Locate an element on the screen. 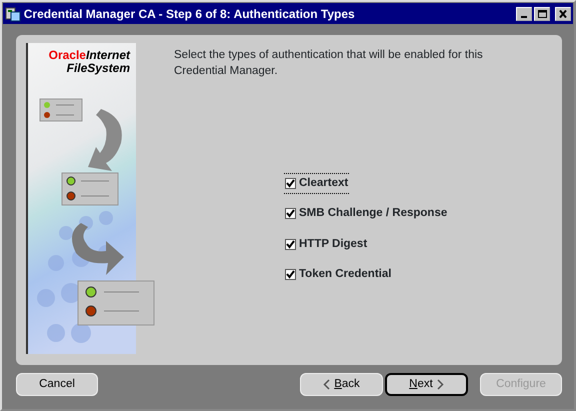  back-button: Back is located at coordinates (341, 384).